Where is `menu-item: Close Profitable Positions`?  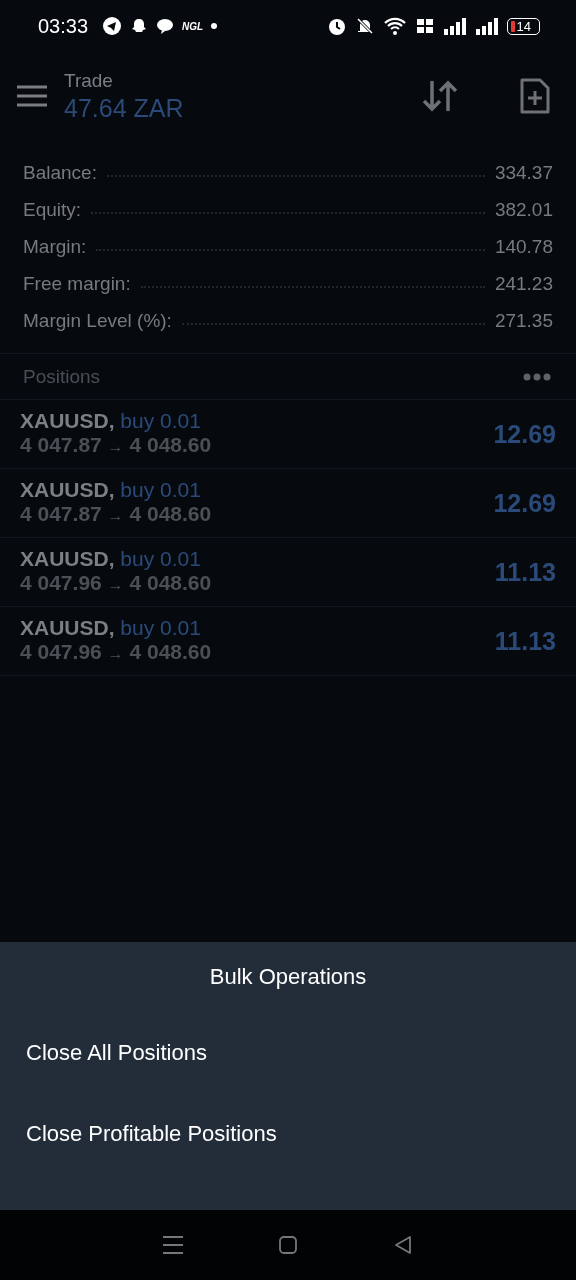
menu-item: Close Profitable Positions is located at coordinates (151, 1134).